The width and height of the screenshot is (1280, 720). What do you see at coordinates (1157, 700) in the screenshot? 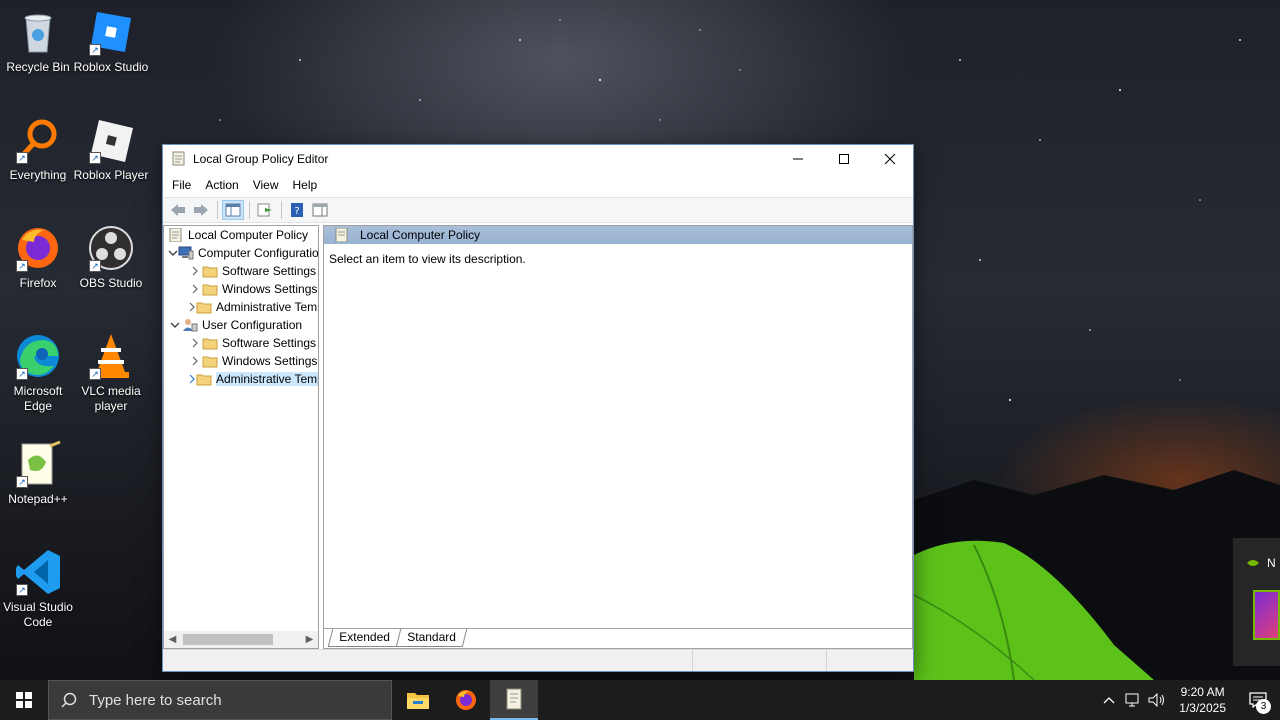
I see `volume-button` at bounding box center [1157, 700].